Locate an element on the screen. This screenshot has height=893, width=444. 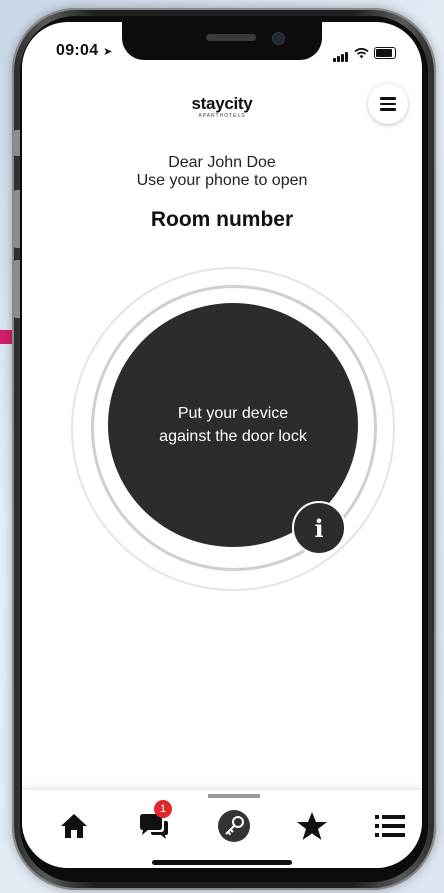
signal-icon is located at coordinates (341, 53).